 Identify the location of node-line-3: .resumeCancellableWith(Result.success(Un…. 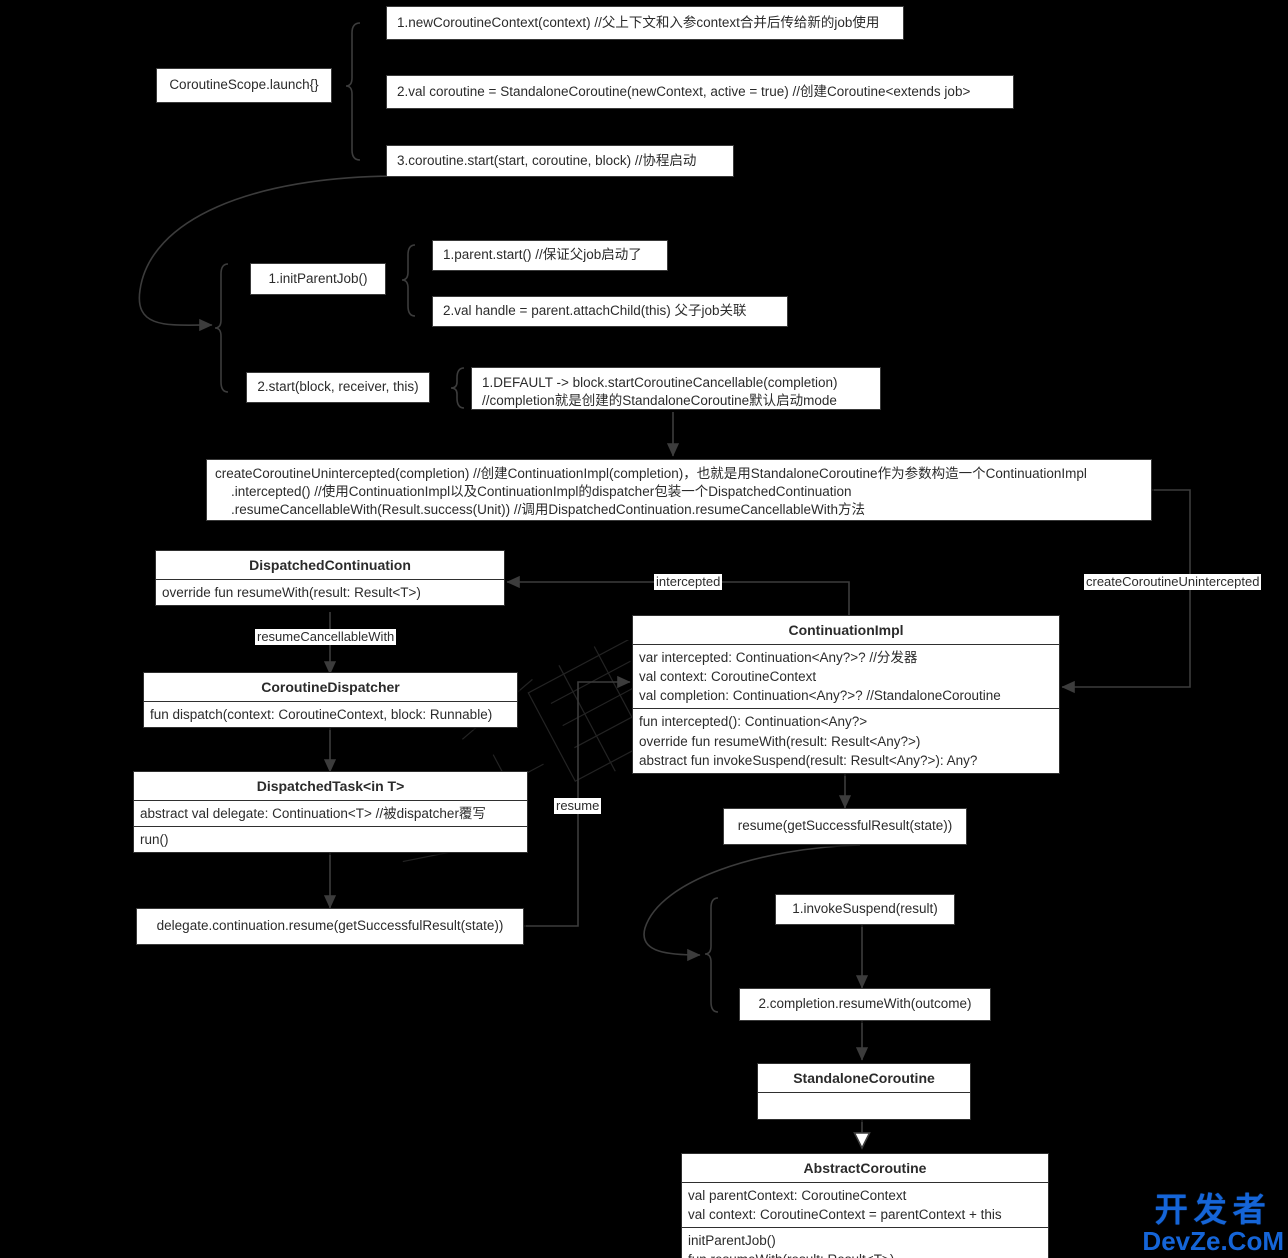
(548, 510).